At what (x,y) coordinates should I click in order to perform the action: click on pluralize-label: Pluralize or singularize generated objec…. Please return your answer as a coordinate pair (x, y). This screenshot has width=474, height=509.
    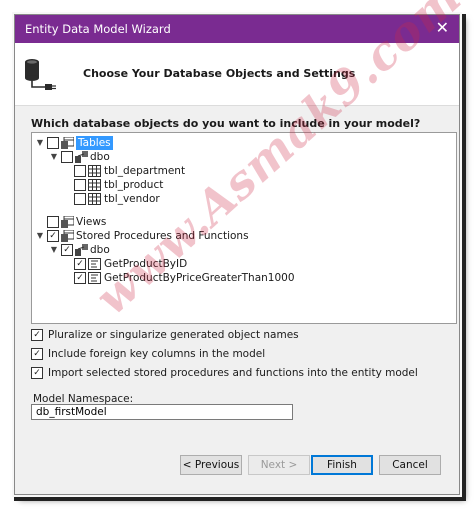
    Looking at the image, I should click on (173, 335).